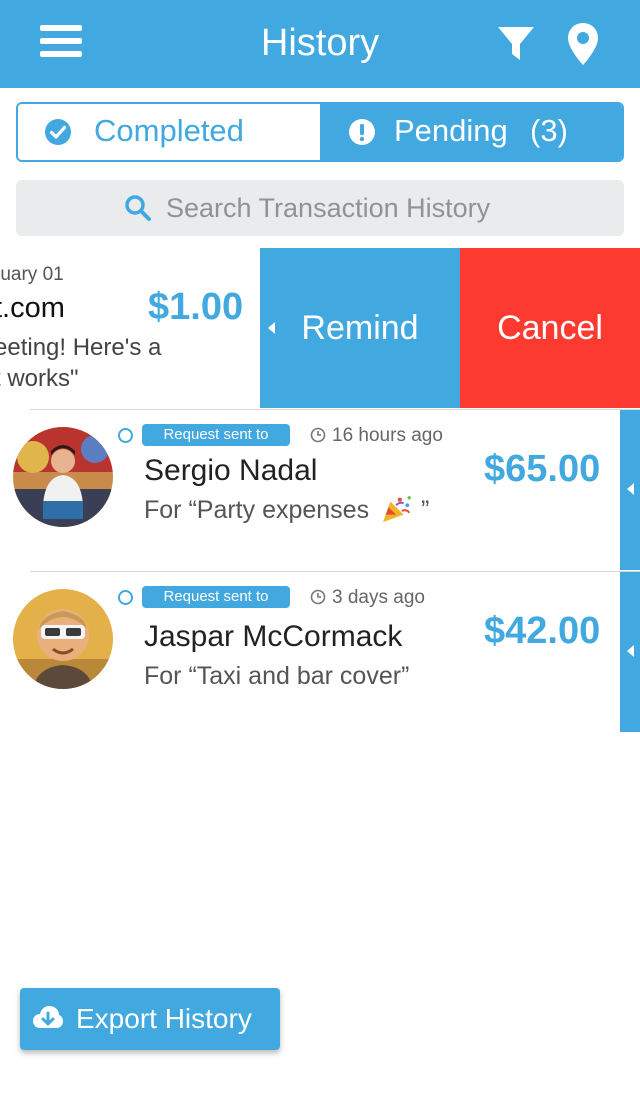 This screenshot has height=1096, width=640. Describe the element at coordinates (583, 44) in the screenshot. I see `location-pin-icon` at that location.